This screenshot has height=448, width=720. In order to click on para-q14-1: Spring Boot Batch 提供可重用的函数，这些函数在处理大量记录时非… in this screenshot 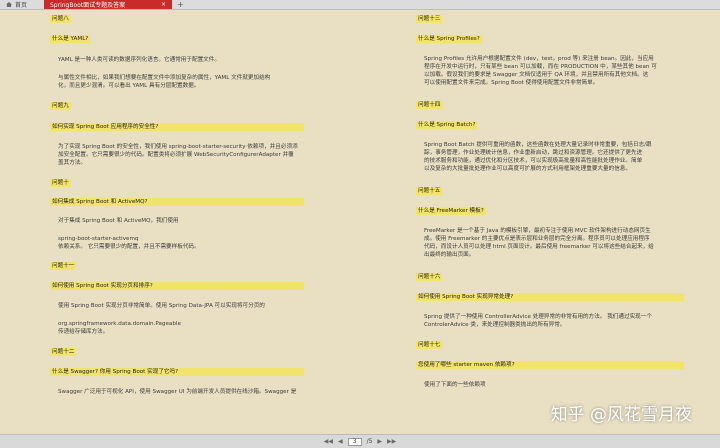, I will do `click(538, 145)`.